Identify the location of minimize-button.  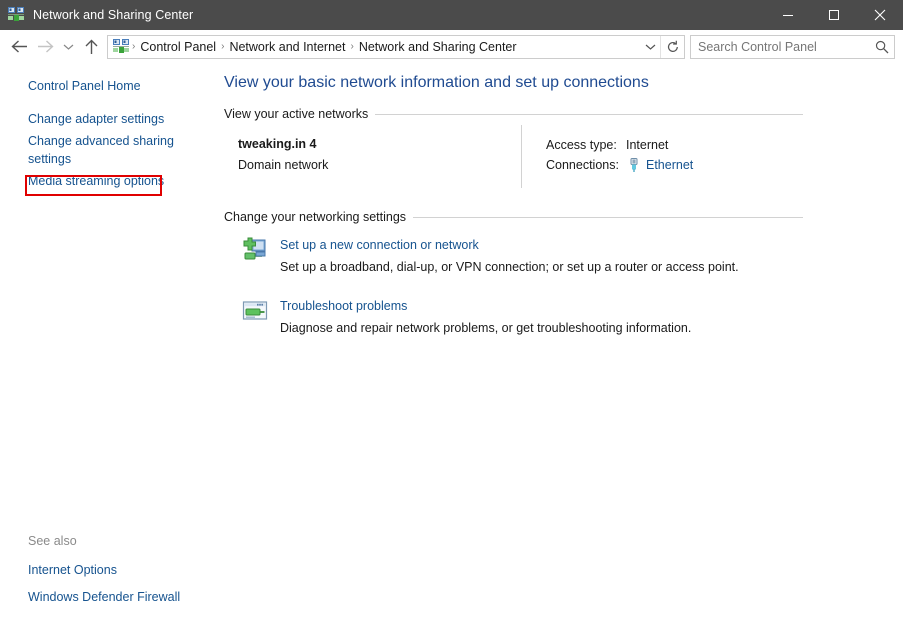
(788, 15).